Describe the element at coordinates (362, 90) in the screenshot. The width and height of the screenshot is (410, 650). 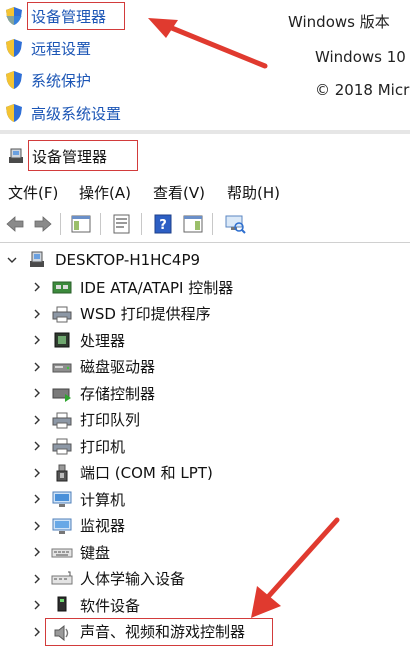
I see `copyright-text: © 2018 Micr` at that location.